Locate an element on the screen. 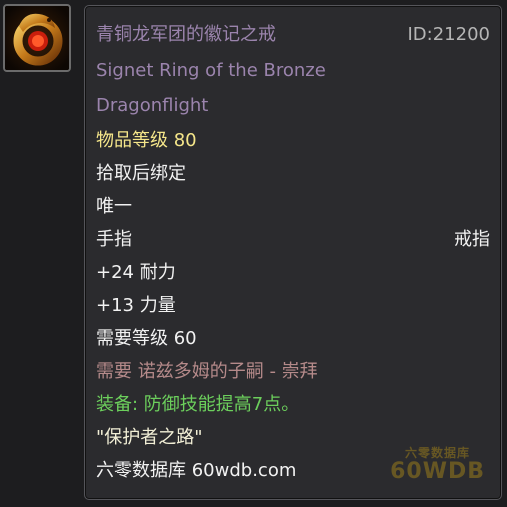  item-source: 六零数据库 60wdb.com is located at coordinates (196, 470).